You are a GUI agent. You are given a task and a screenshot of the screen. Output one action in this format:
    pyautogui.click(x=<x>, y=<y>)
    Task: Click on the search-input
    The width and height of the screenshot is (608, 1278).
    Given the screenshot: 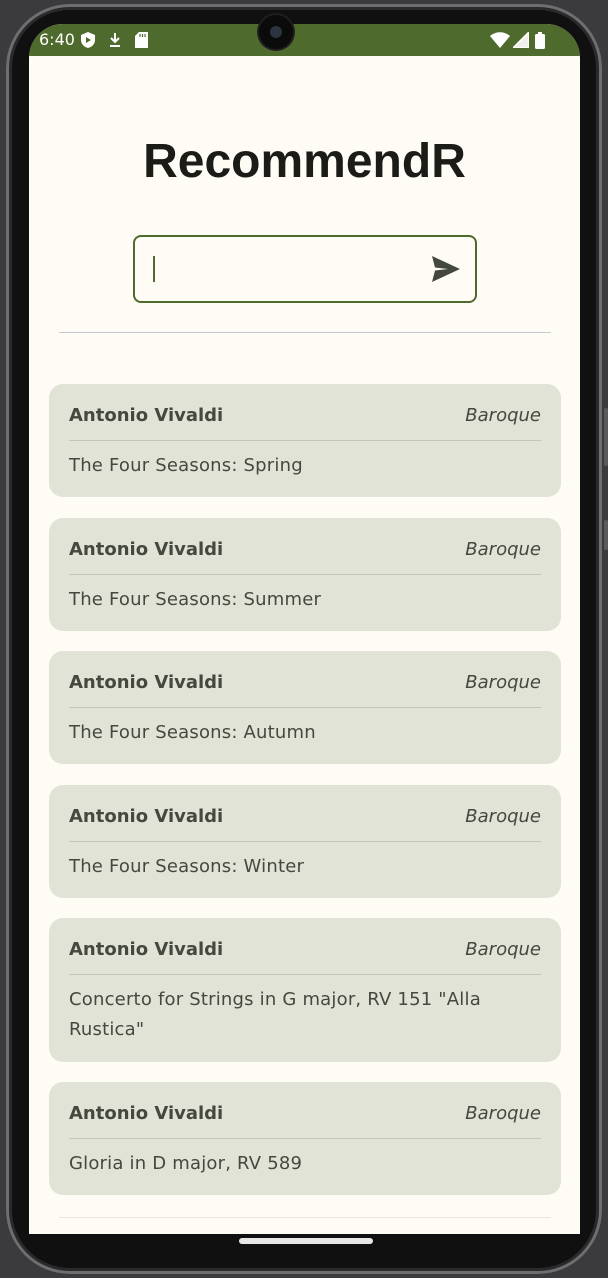 What is the action you would take?
    pyautogui.click(x=285, y=268)
    